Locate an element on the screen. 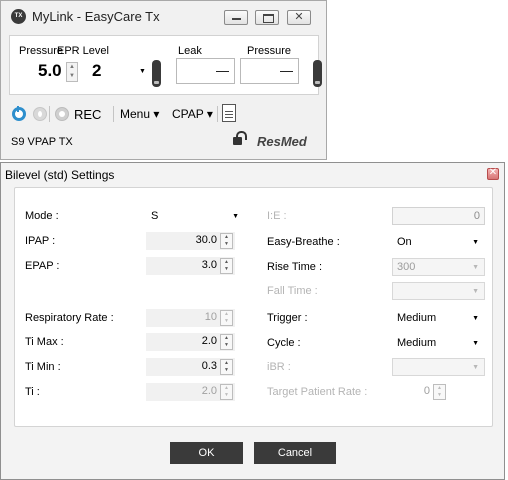 Image resolution: width=508 pixels, height=480 pixels. epap-label: EPAP : is located at coordinates (42, 266).